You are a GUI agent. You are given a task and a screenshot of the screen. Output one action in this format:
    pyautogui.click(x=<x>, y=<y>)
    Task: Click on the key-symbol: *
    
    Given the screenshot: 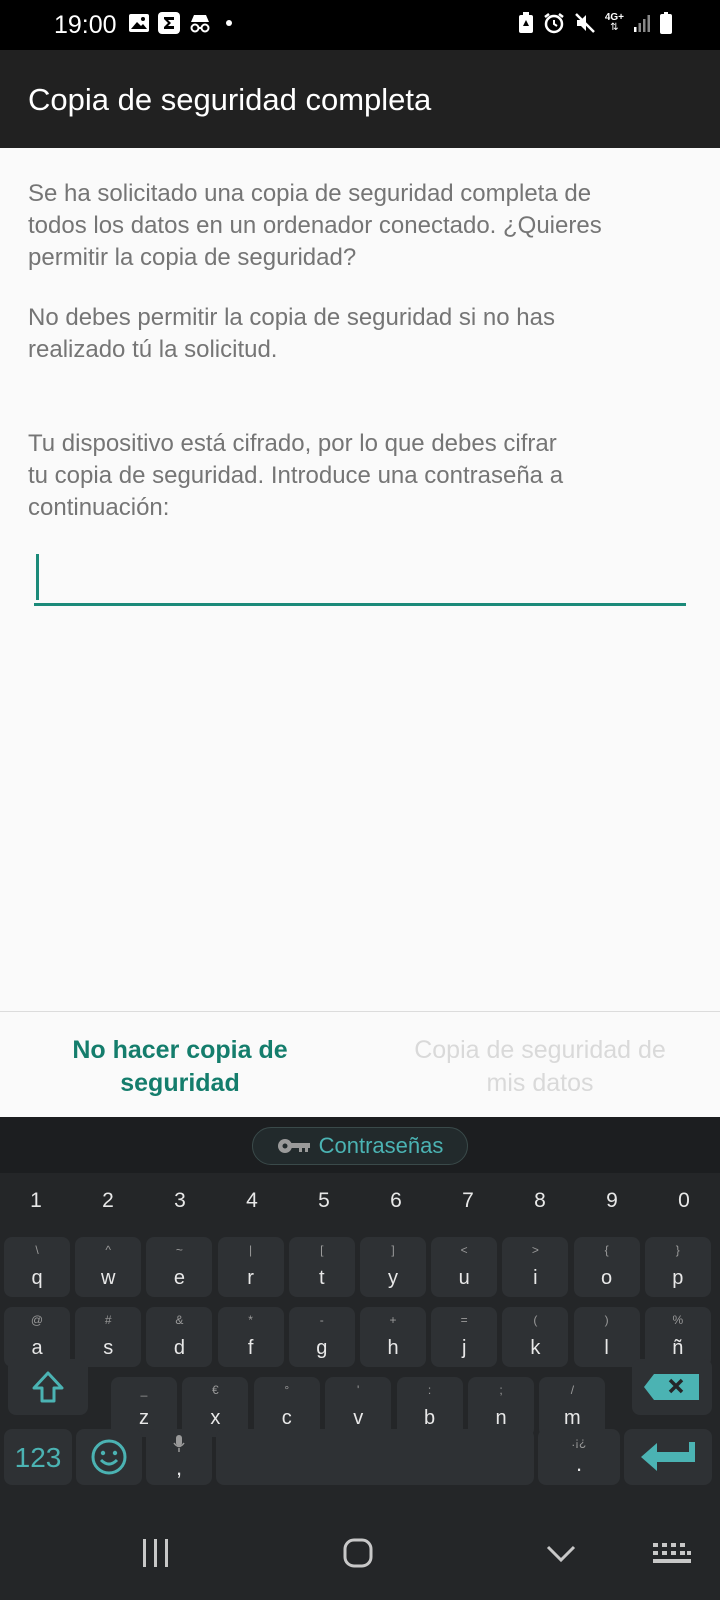 What is the action you would take?
    pyautogui.click(x=250, y=1320)
    